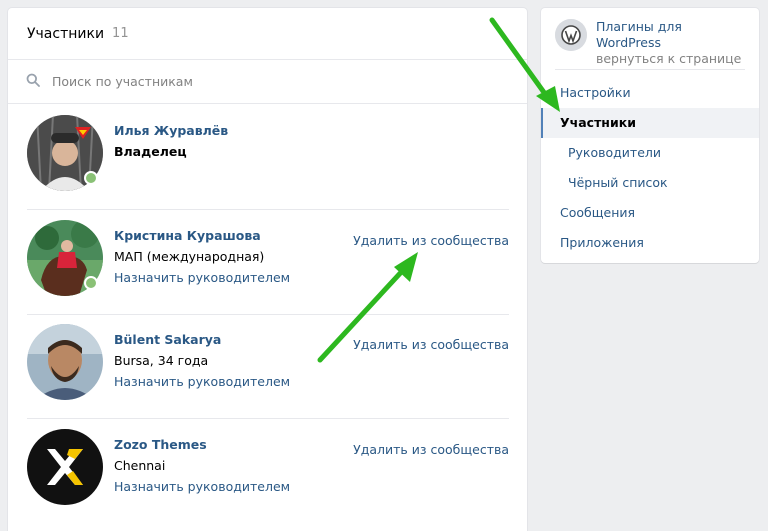 This screenshot has width=768, height=531. I want to click on member-subtitle: Bursa, 34 года, so click(161, 360).